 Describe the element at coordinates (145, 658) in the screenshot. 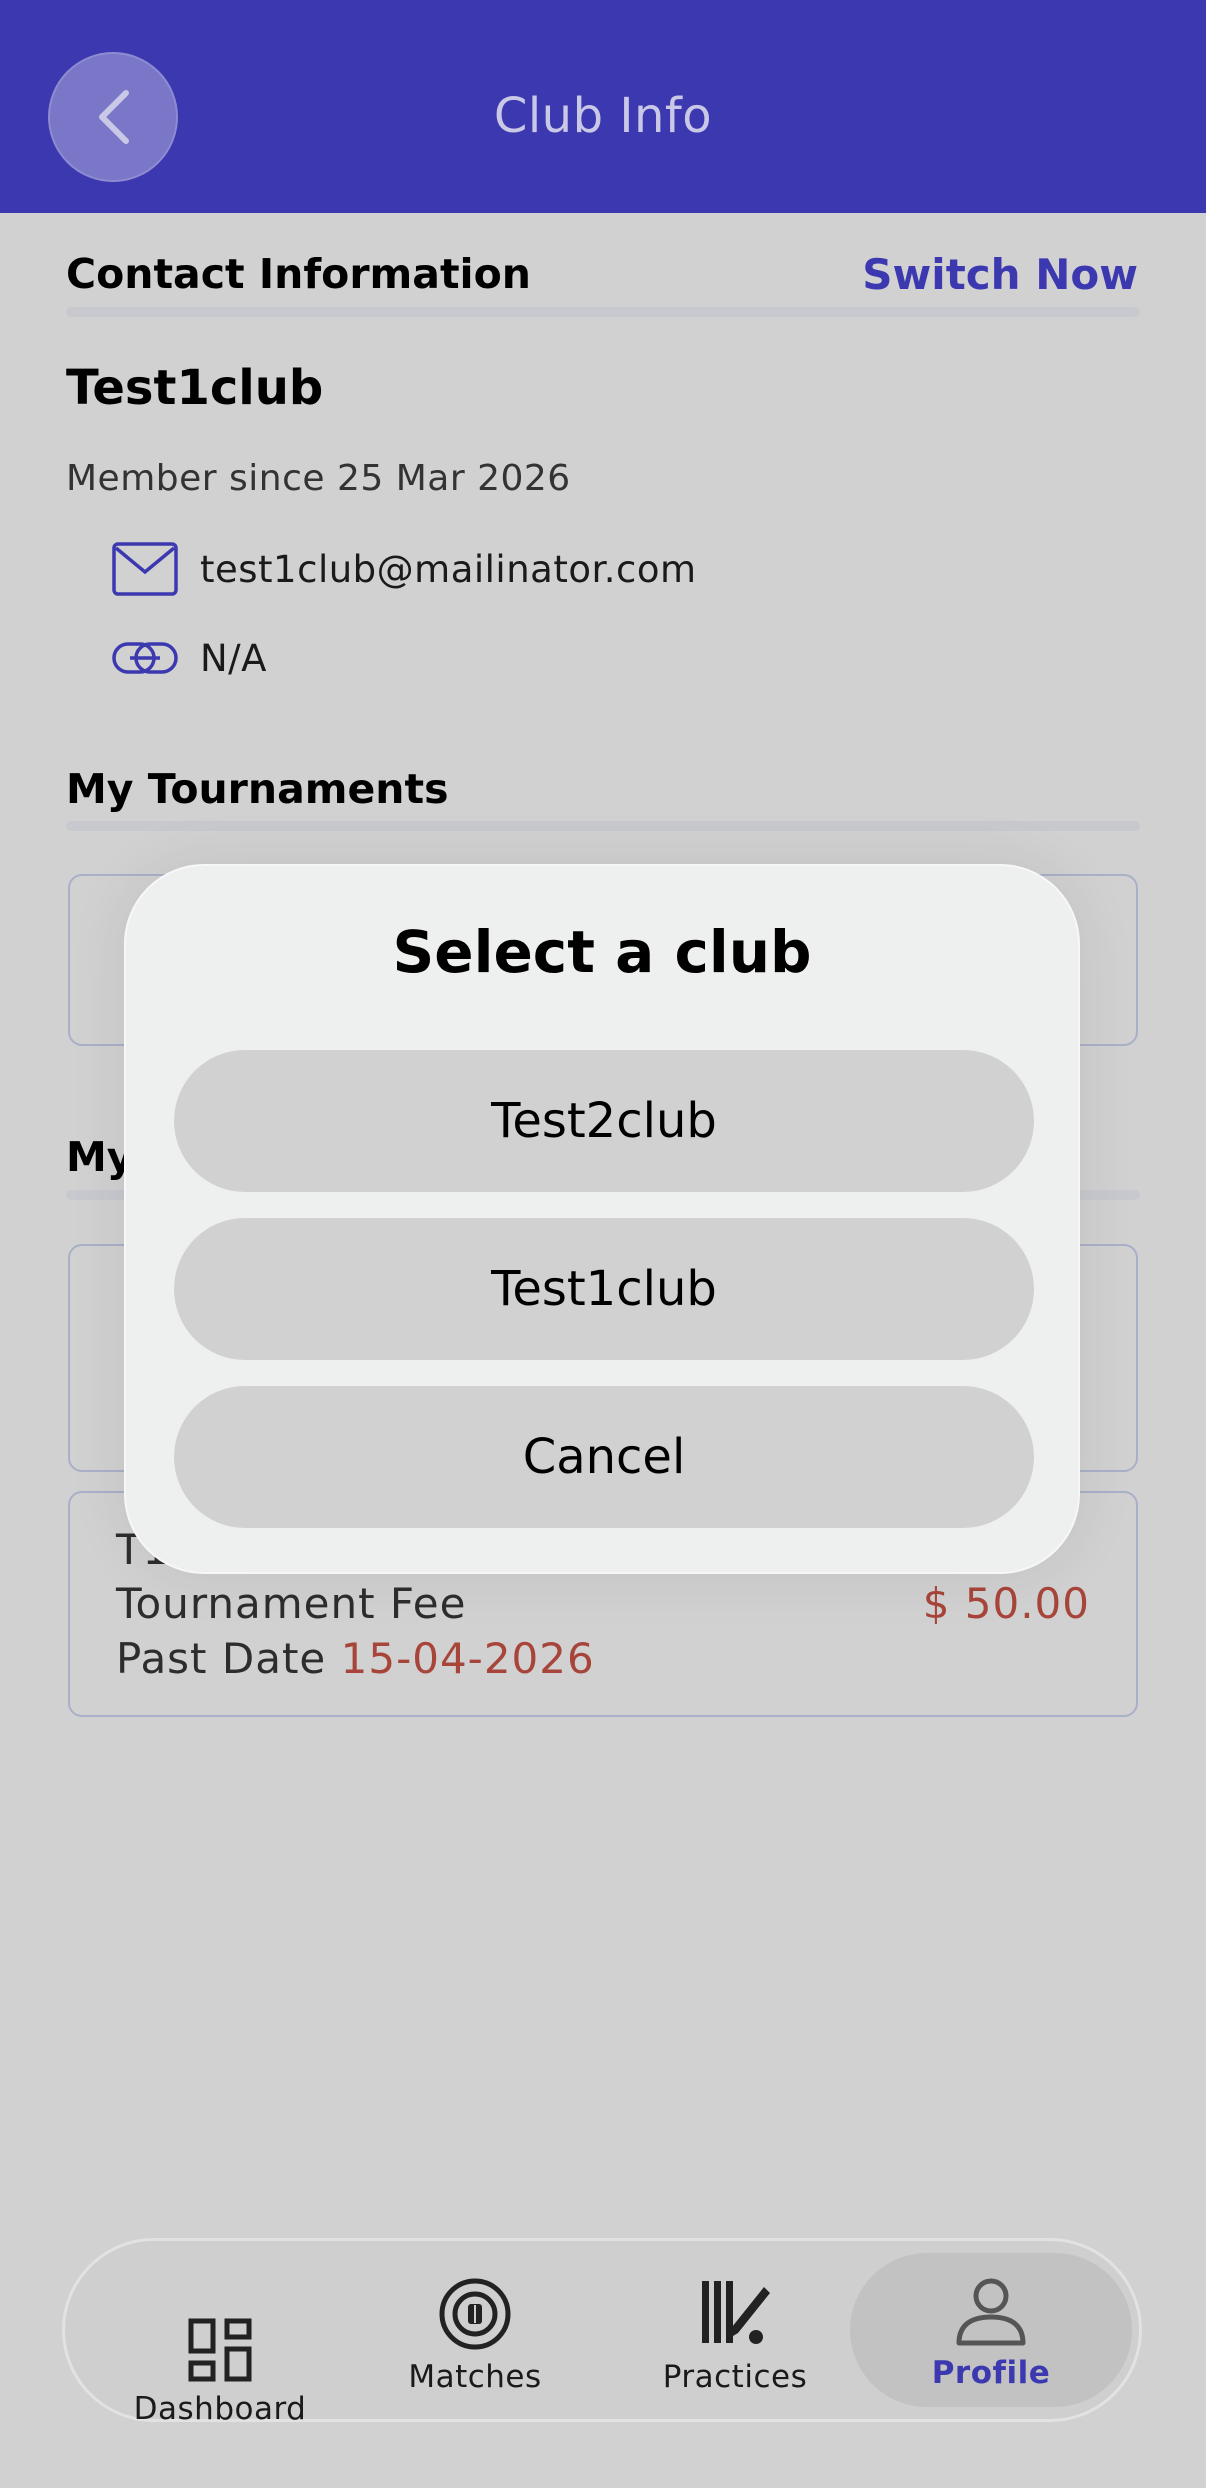

I see `link-icon` at that location.